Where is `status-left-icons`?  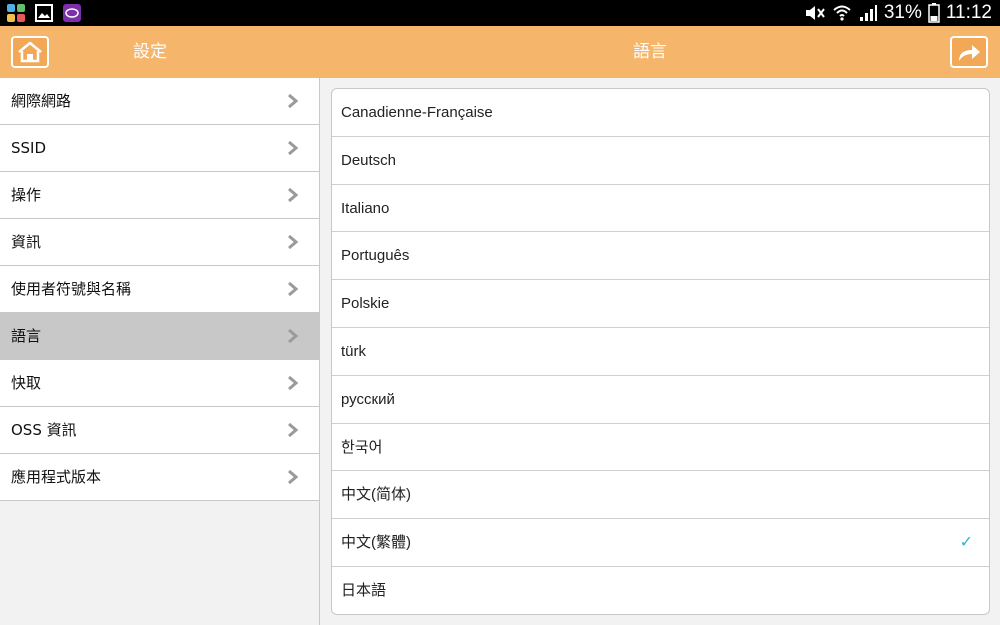
status-left-icons is located at coordinates (44, 13).